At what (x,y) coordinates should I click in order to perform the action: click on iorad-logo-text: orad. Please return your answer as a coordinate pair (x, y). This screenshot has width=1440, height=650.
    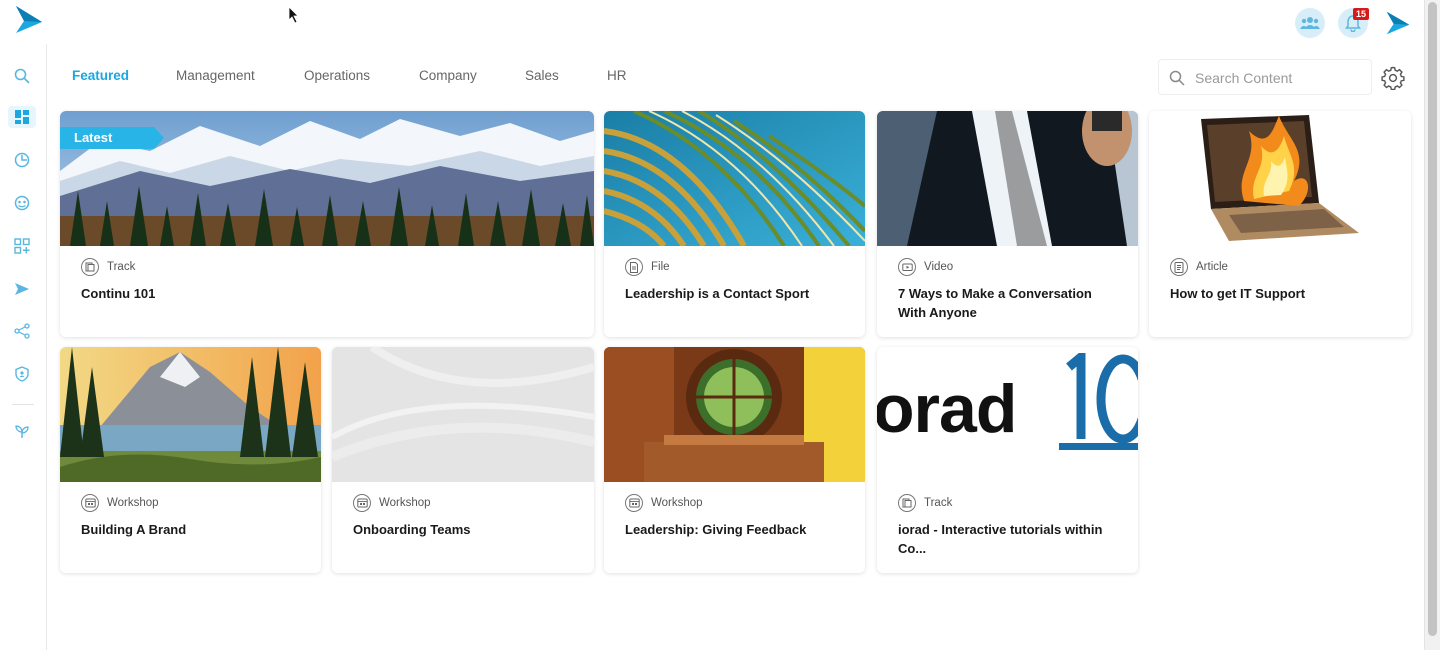
    Looking at the image, I should click on (947, 409).